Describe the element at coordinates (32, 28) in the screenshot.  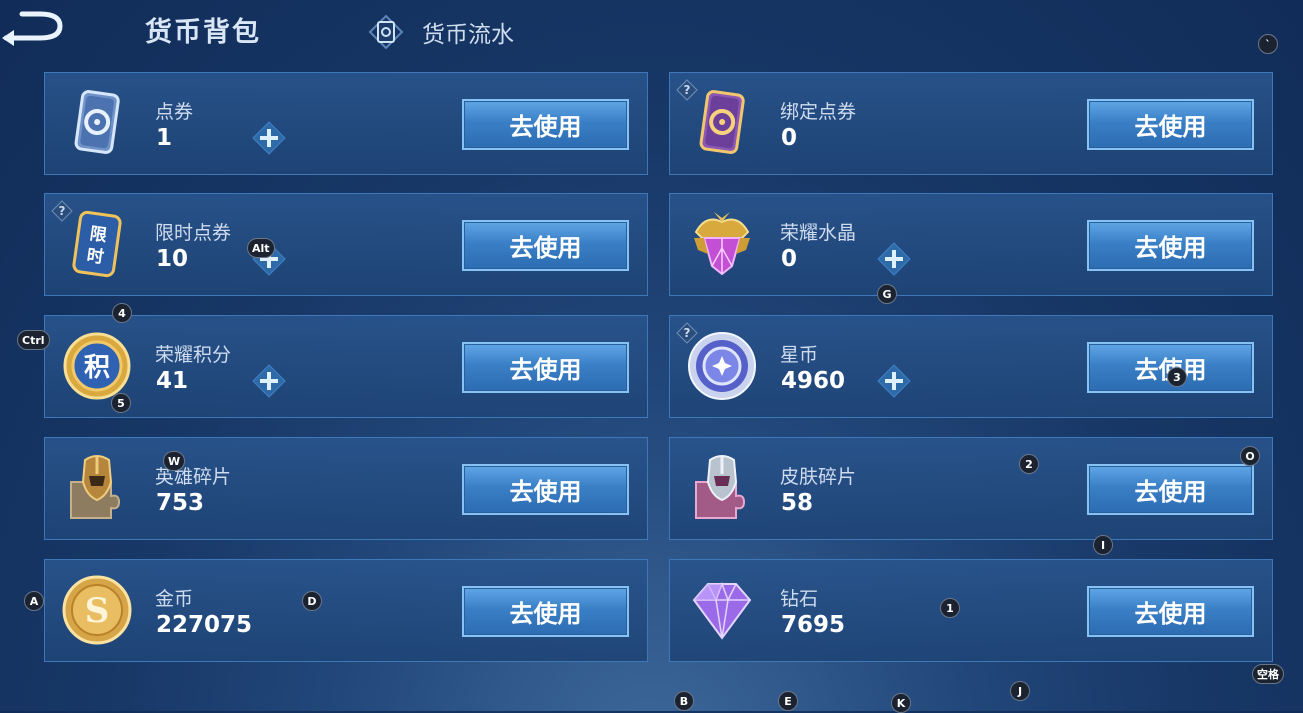
I see `back-arrow-icon` at that location.